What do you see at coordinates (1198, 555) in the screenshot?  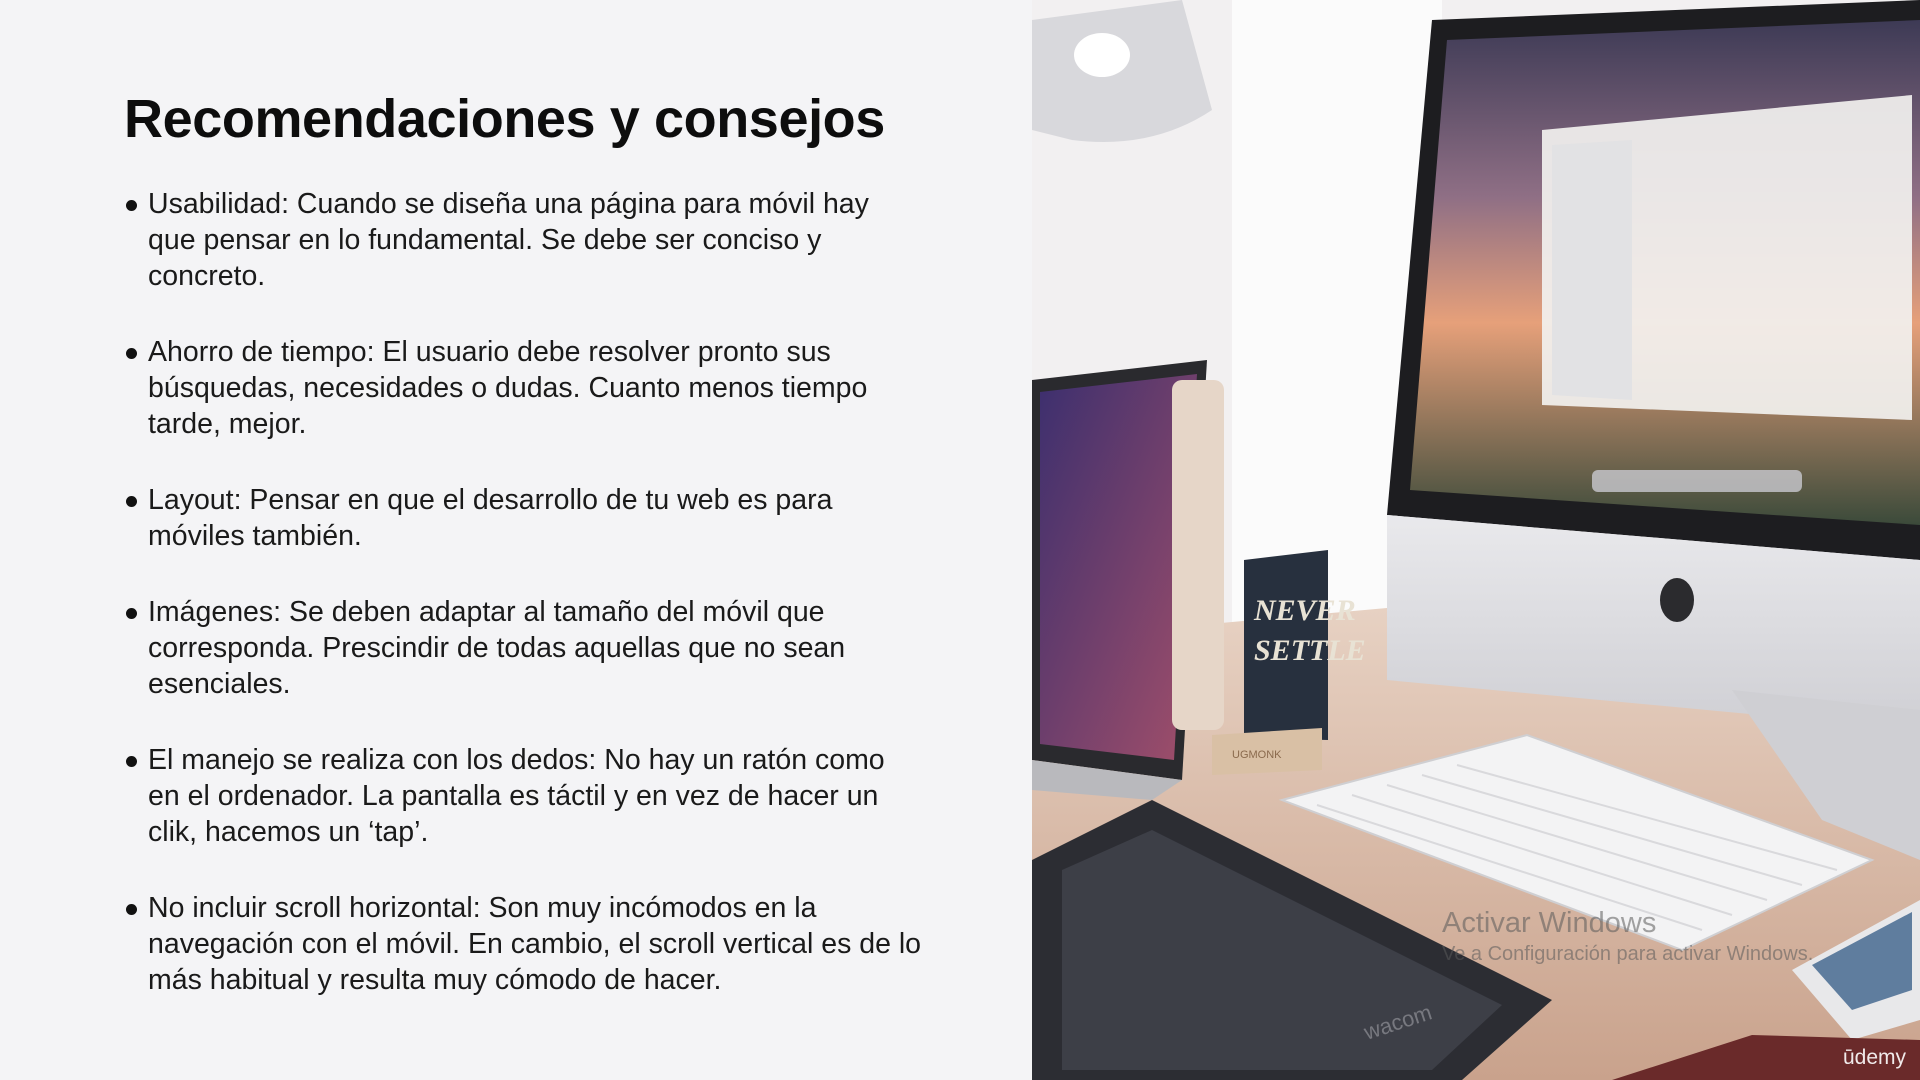 I see `tube` at bounding box center [1198, 555].